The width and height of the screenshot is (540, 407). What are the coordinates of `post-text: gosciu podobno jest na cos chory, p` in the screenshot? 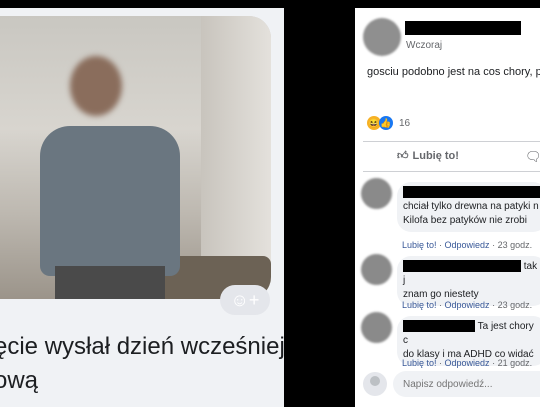 It's located at (453, 72).